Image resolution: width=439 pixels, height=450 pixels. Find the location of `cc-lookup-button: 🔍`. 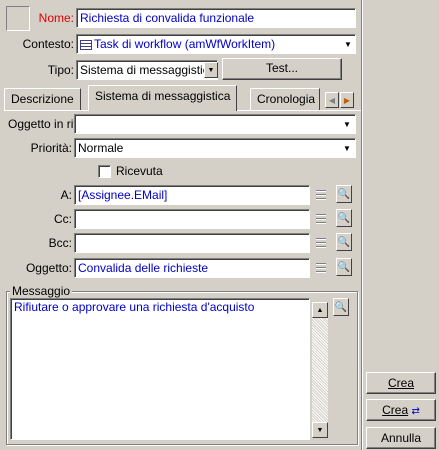

cc-lookup-button: 🔍 is located at coordinates (344, 218).